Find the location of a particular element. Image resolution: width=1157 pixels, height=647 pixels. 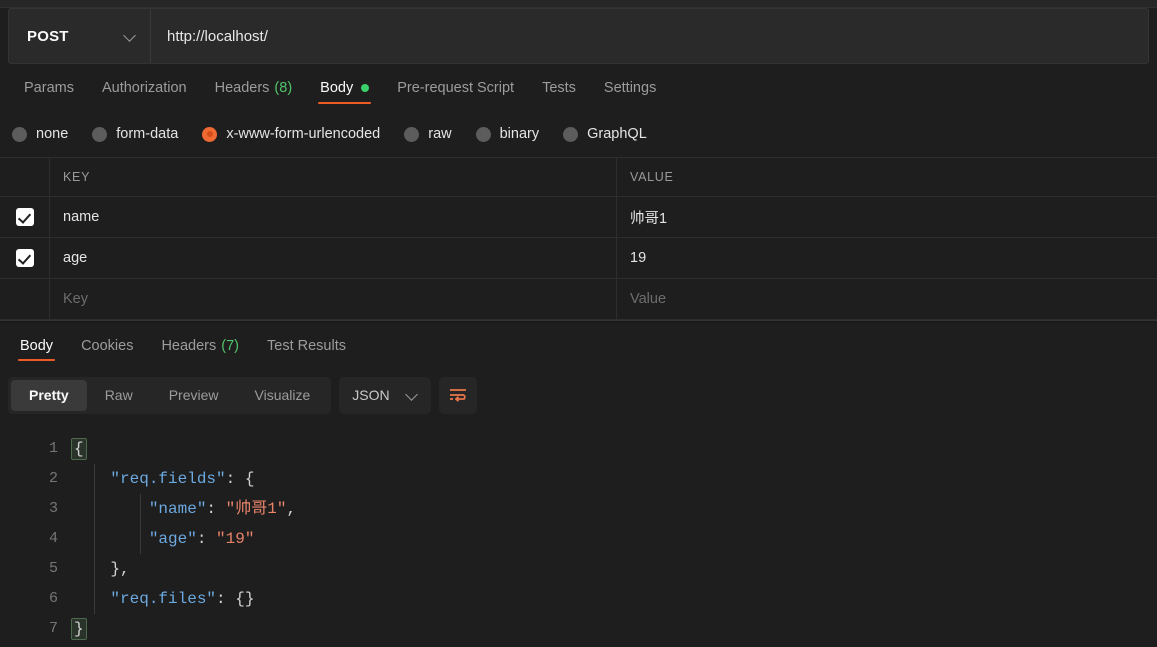

format-selector: JSON is located at coordinates (385, 395).